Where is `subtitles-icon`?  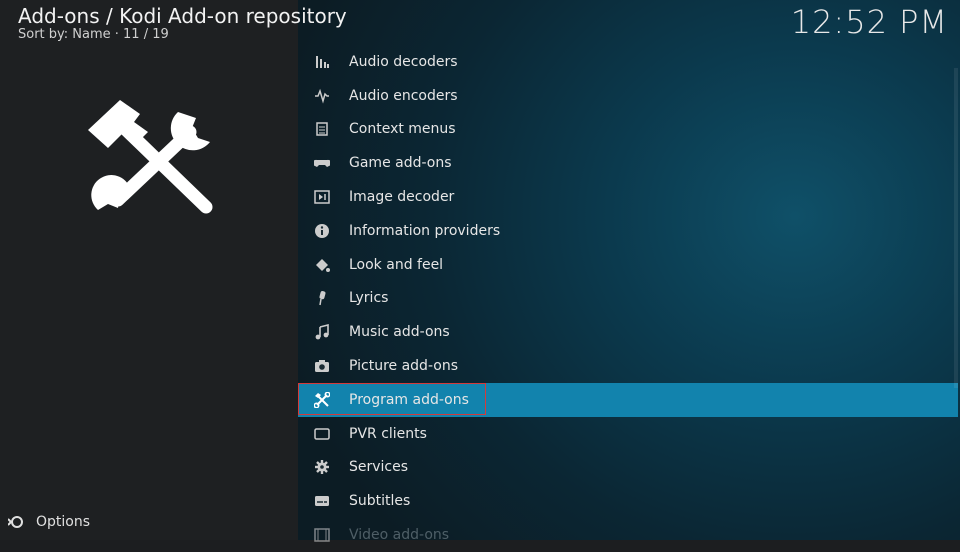
subtitles-icon is located at coordinates (322, 501).